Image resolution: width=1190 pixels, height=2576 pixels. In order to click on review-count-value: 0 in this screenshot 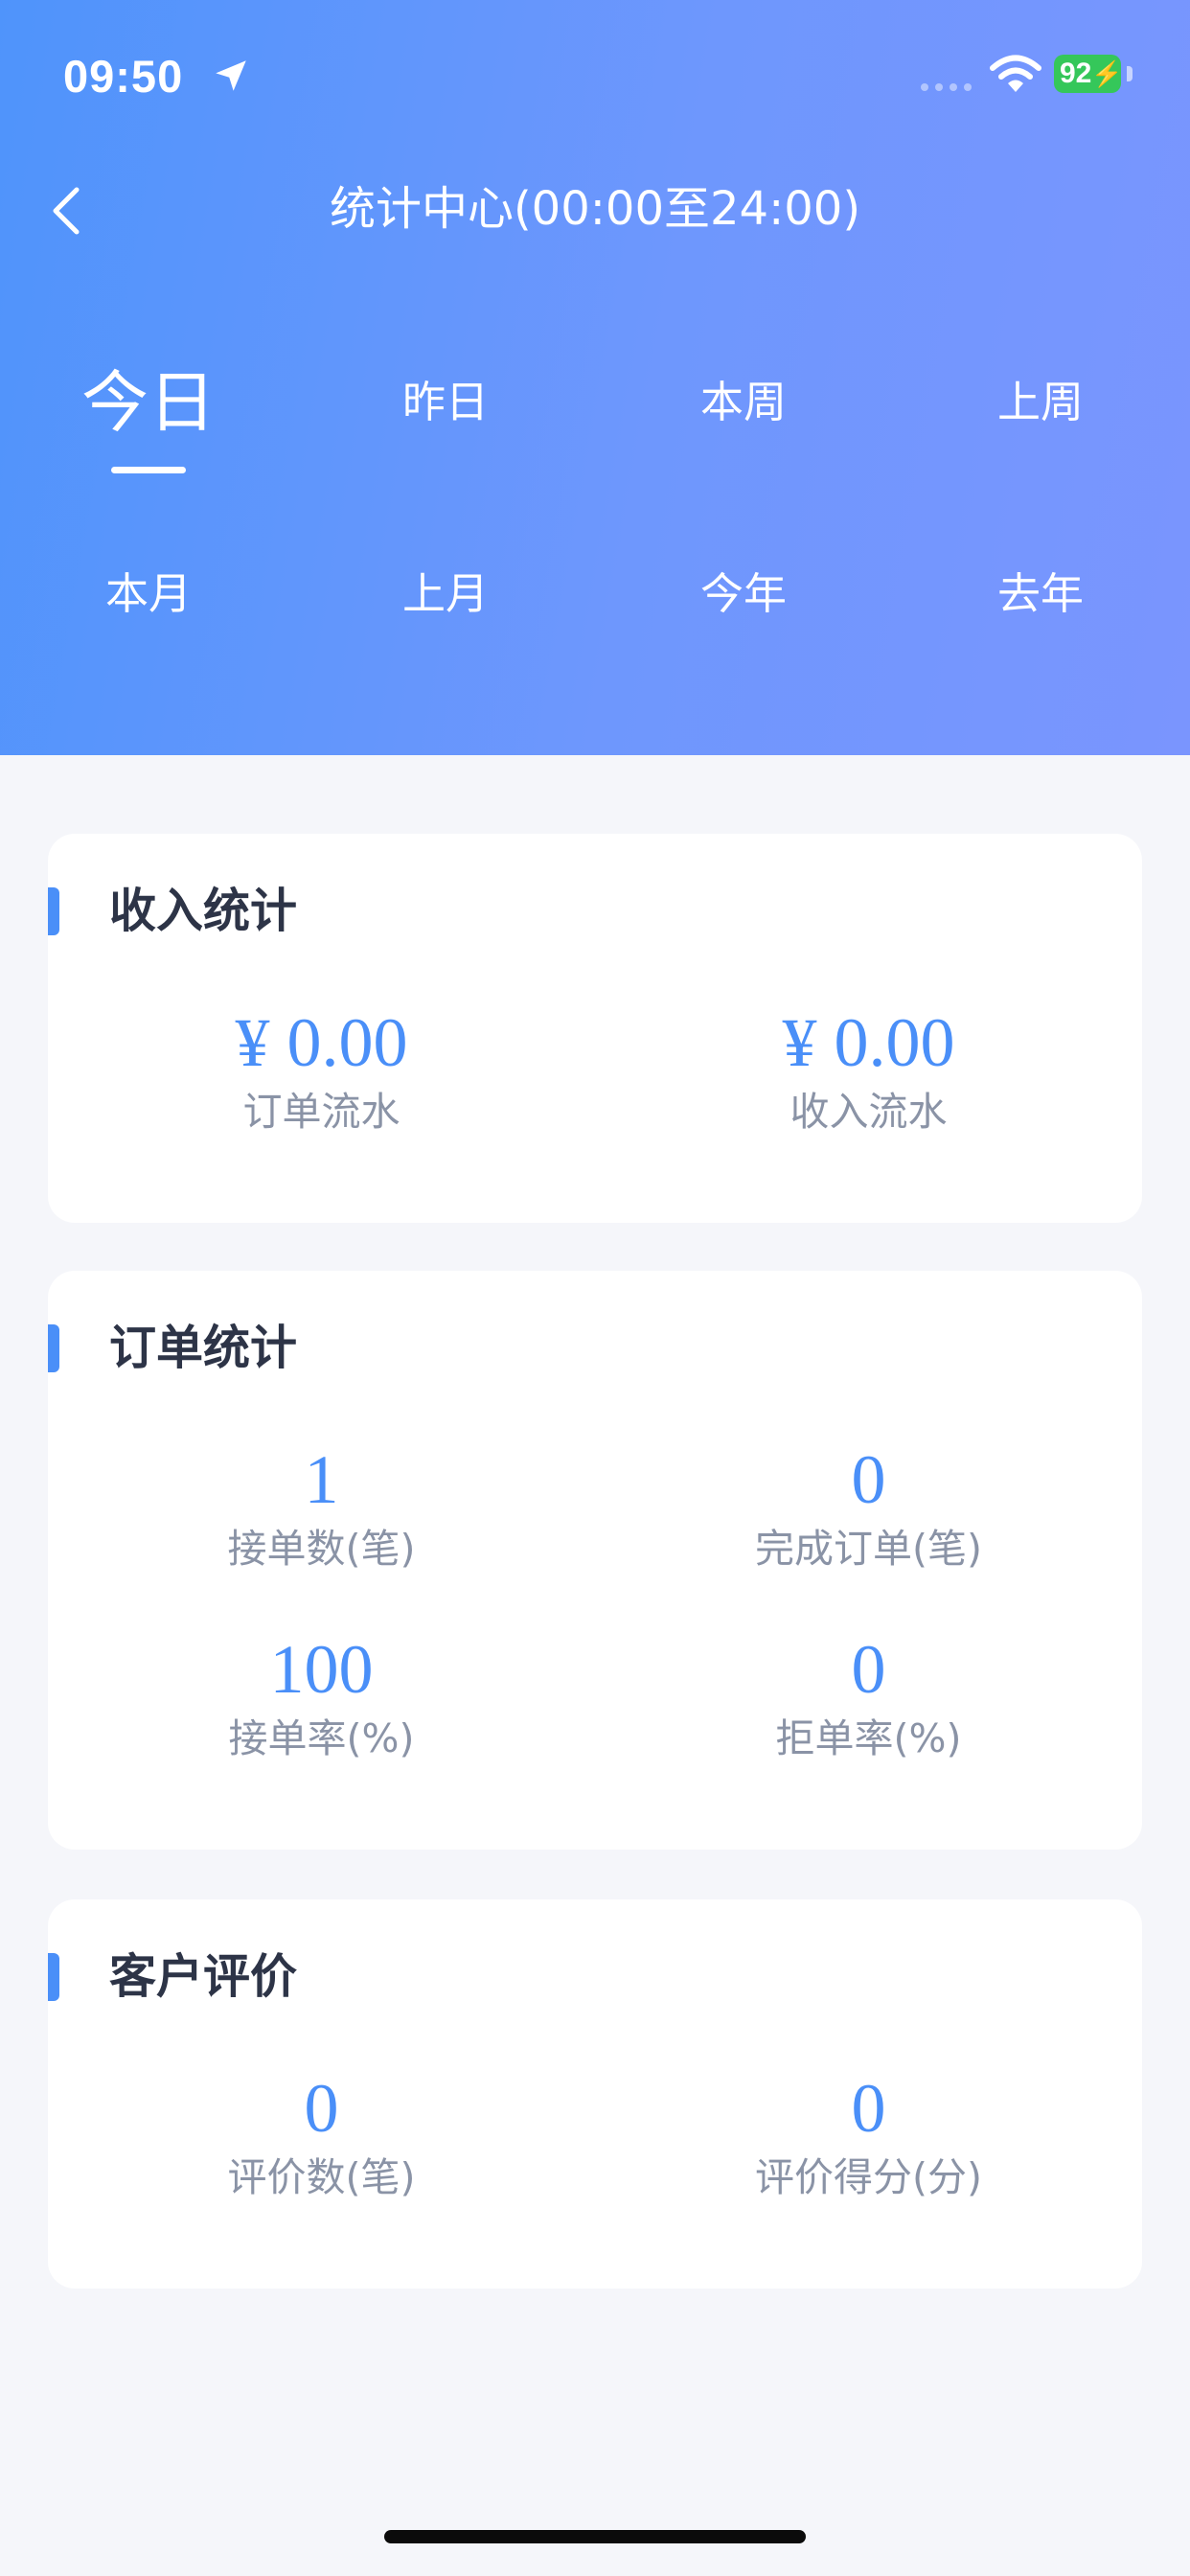, I will do `click(321, 2108)`.